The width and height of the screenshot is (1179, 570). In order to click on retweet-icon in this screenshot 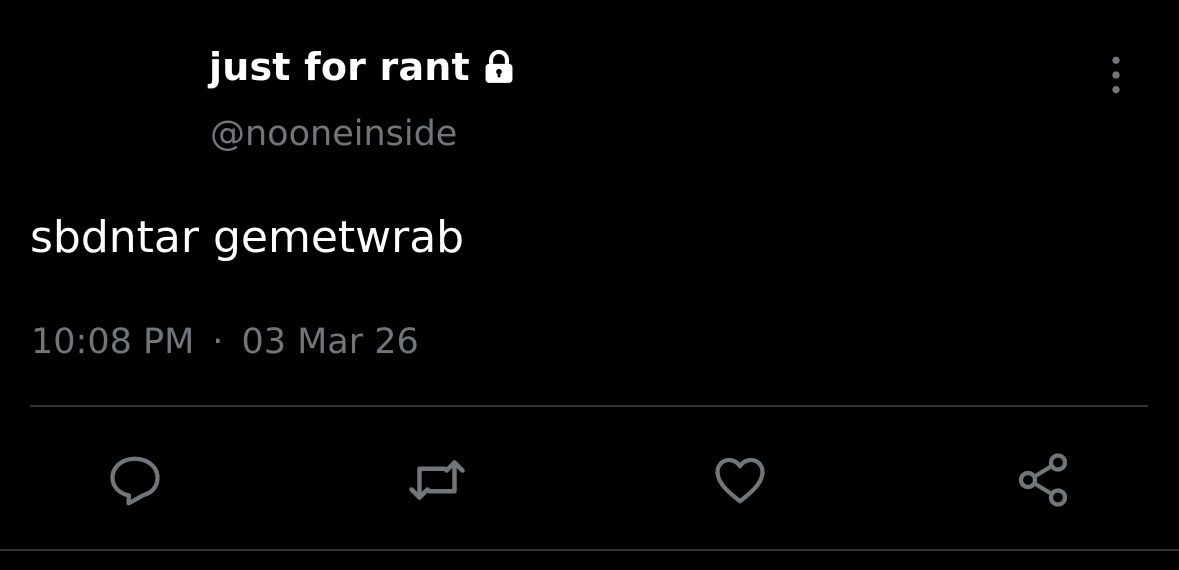, I will do `click(437, 480)`.